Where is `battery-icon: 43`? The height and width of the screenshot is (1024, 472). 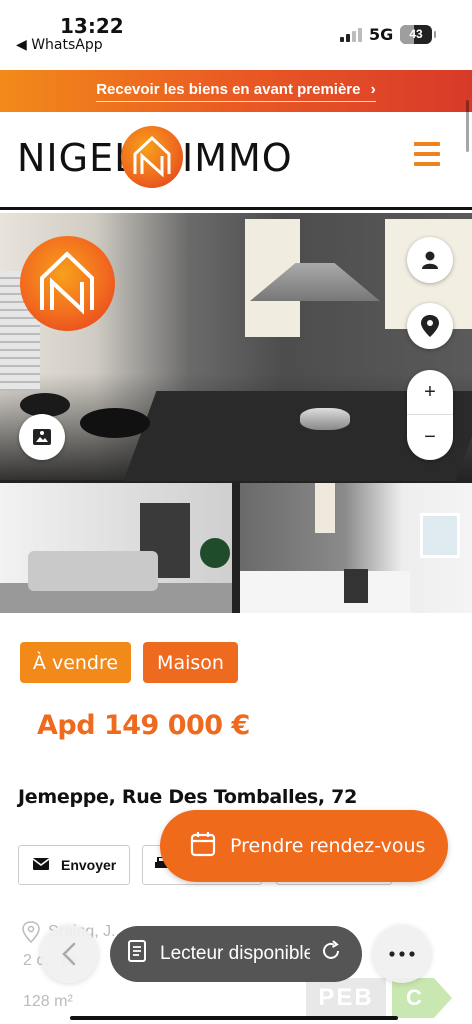
battery-icon: 43 is located at coordinates (418, 34).